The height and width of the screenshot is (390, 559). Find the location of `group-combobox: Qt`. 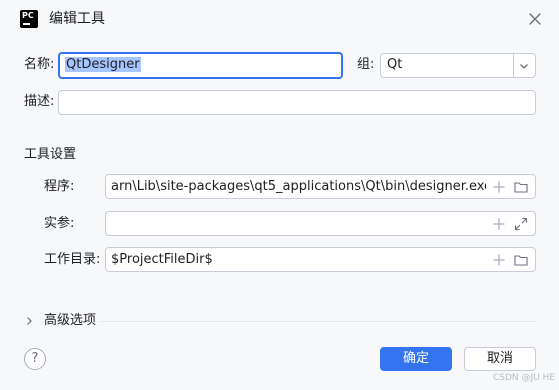

group-combobox: Qt is located at coordinates (458, 65).